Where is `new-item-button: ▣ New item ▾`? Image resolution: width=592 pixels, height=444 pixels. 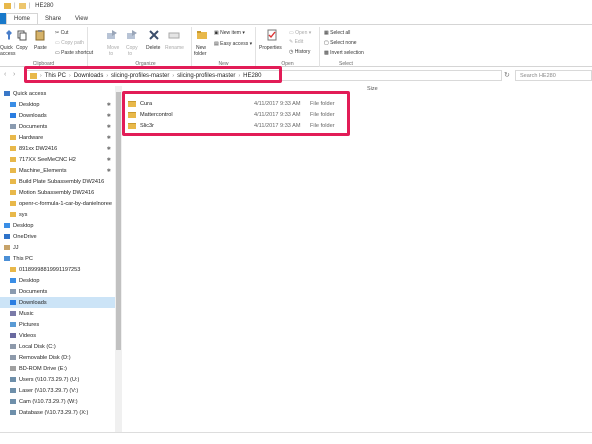 new-item-button: ▣ New item ▾ is located at coordinates (229, 33).